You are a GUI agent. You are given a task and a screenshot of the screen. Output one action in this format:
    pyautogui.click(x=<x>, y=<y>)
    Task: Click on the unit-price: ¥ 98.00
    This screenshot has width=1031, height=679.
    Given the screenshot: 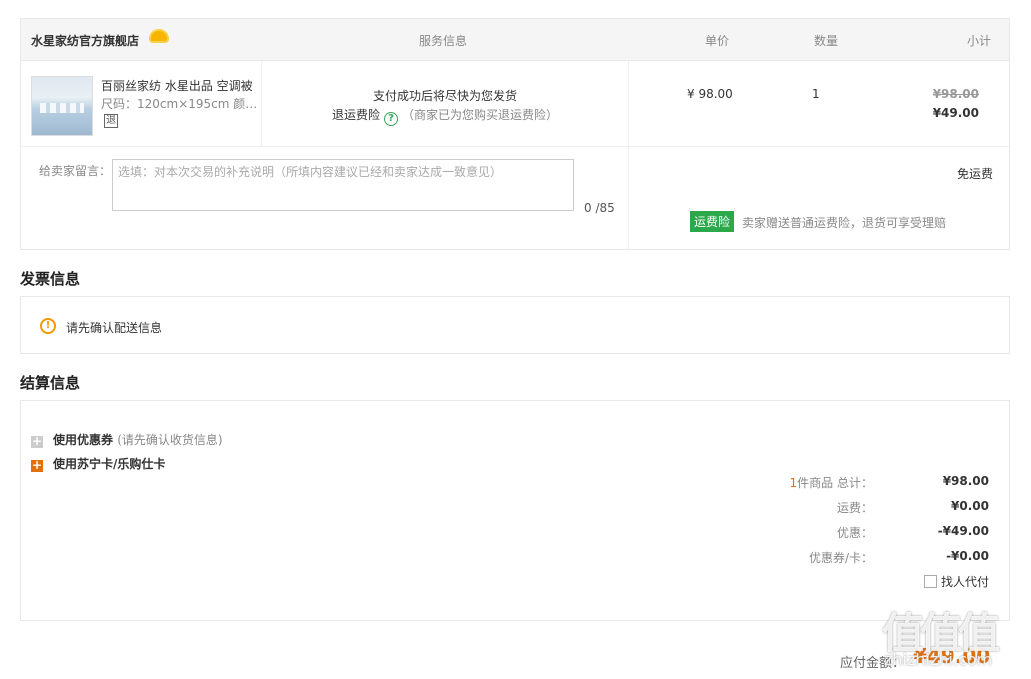 What is the action you would take?
    pyautogui.click(x=710, y=94)
    